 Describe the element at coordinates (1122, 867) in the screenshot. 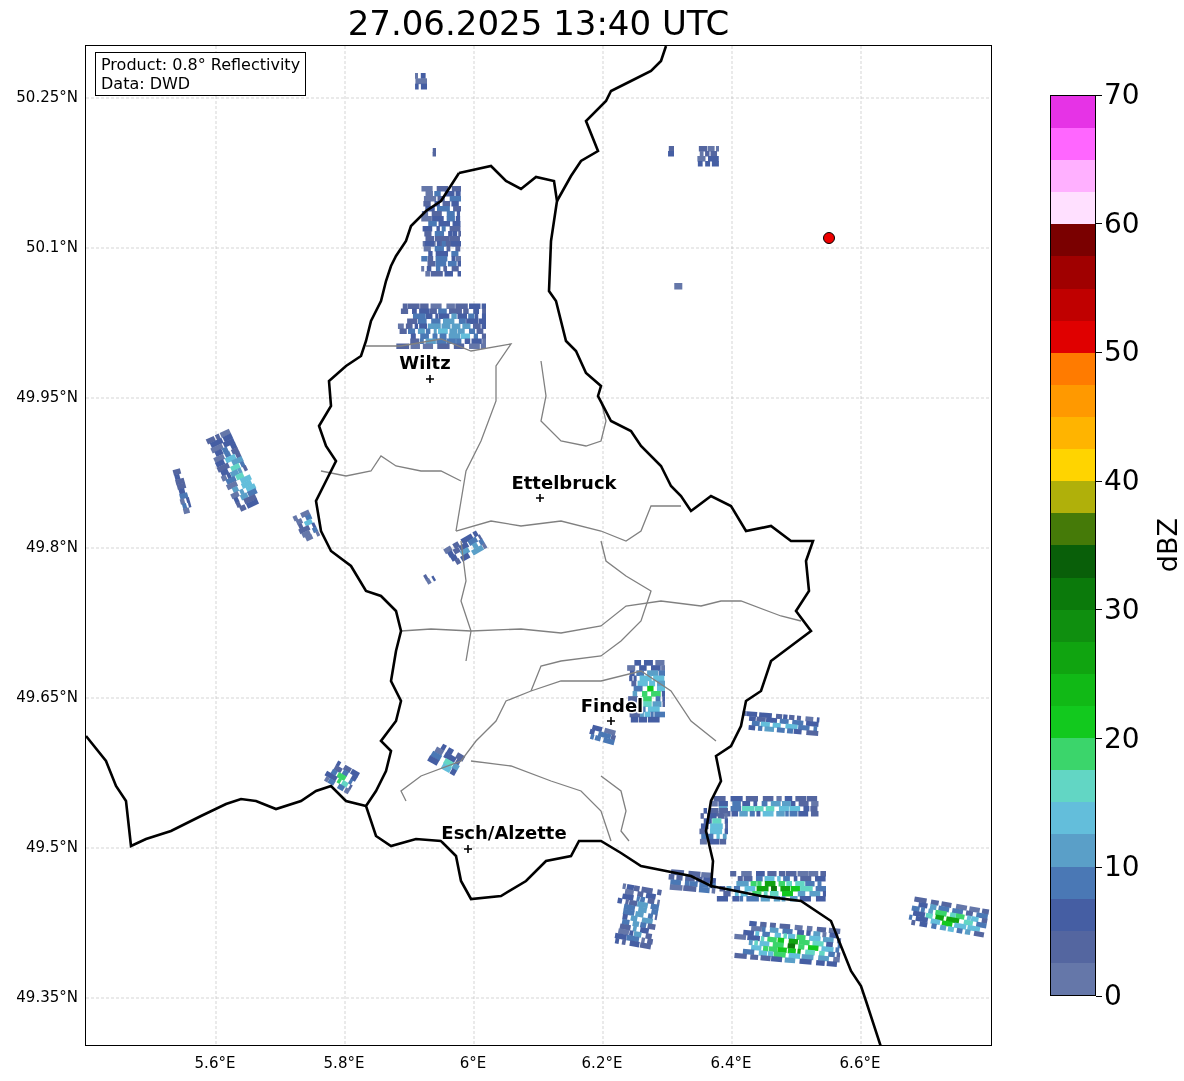

I see `colorbar-tick-label: 10` at that location.